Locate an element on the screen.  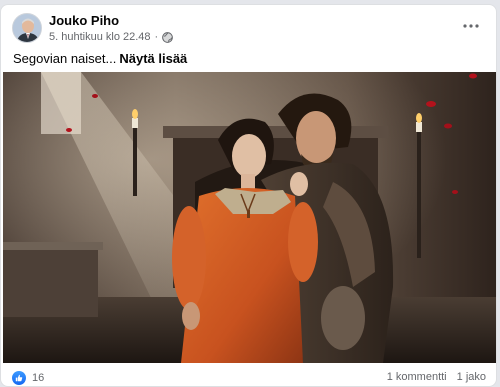
post-caption: Segovian naiset... Näytä lisää is located at coordinates (100, 58).